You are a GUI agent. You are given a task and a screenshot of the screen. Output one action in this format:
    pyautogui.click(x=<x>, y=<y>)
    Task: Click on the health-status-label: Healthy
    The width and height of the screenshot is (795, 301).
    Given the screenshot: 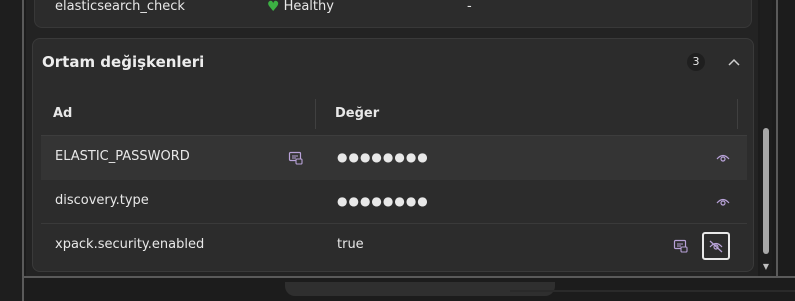 What is the action you would take?
    pyautogui.click(x=308, y=7)
    